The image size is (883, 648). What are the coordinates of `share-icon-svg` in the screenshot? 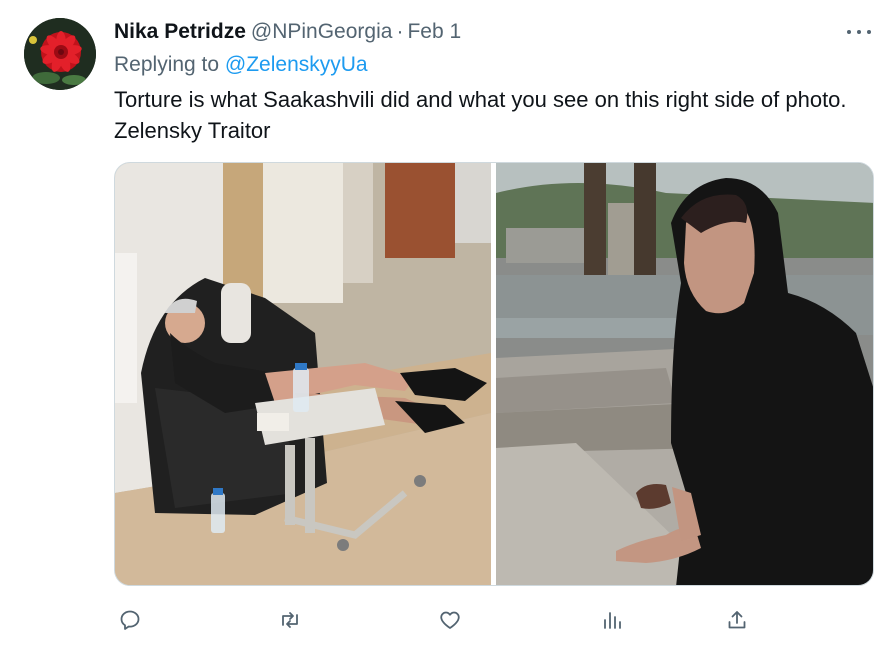 It's located at (737, 620).